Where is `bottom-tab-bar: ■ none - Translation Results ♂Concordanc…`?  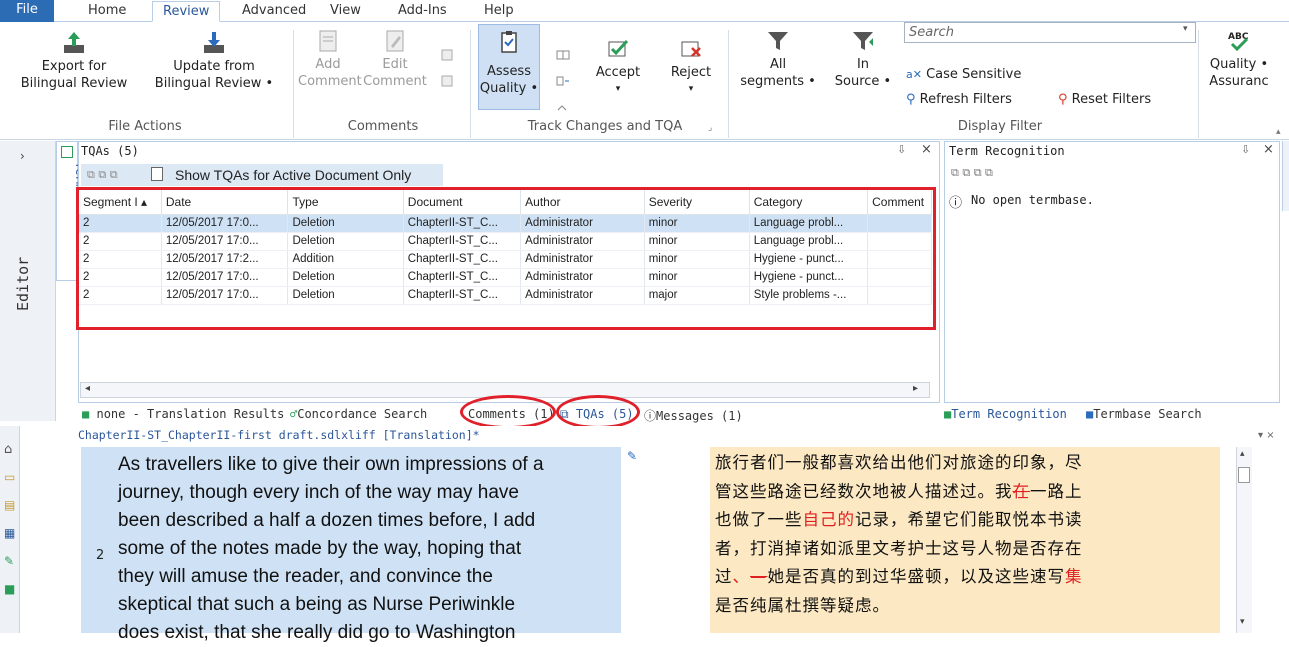
bottom-tab-bar: ■ none - Translation Results ♂Concordanc… is located at coordinates (683, 415).